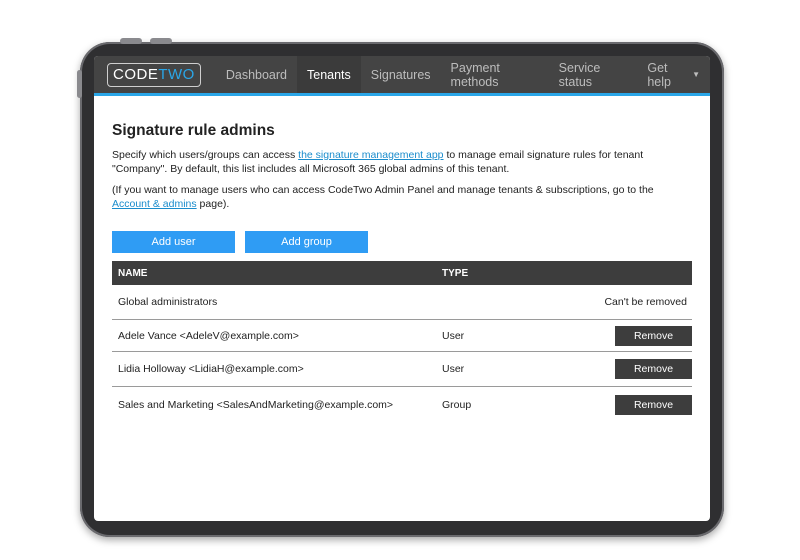 The width and height of the screenshot is (800, 560). Describe the element at coordinates (173, 242) in the screenshot. I see `add-user-button: Add user` at that location.